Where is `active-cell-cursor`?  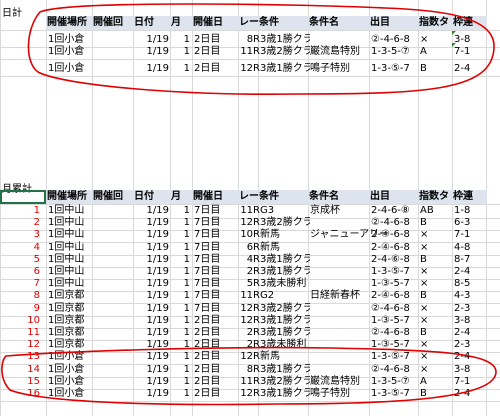
active-cell-cursor is located at coordinates (23, 197).